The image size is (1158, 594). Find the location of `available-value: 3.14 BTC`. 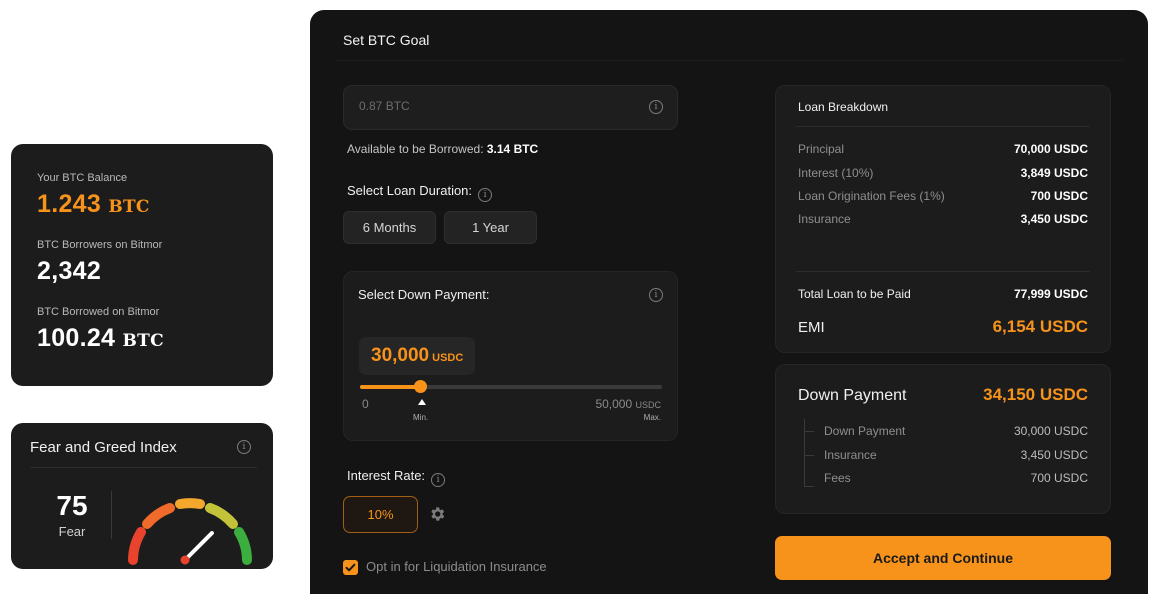

available-value: 3.14 BTC is located at coordinates (512, 149).